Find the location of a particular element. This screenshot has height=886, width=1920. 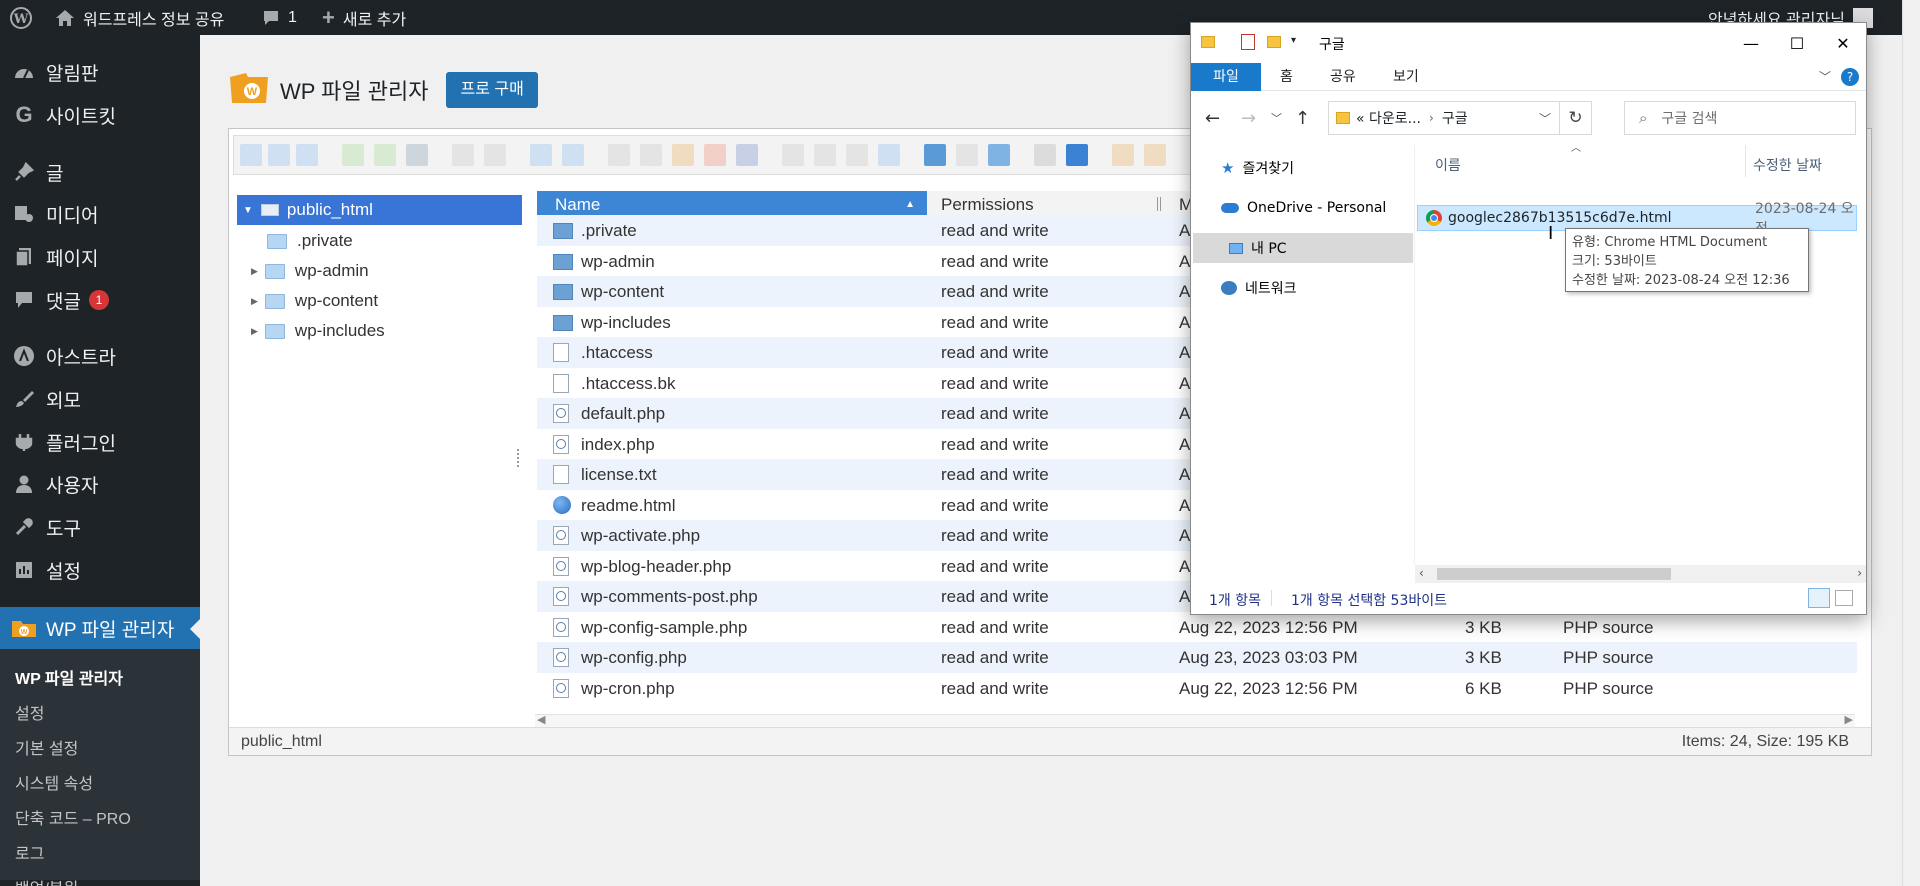

properties-icon is located at coordinates (1248, 42).